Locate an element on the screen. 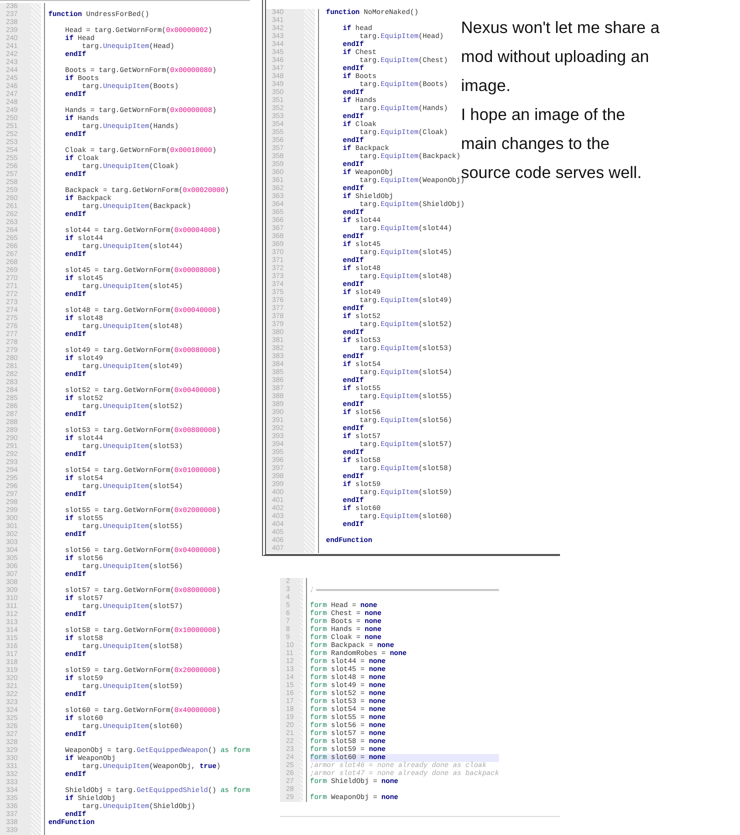  note-paragraph: Nexus won't let me share a mod without uploading an image. is located at coordinates (560, 57).